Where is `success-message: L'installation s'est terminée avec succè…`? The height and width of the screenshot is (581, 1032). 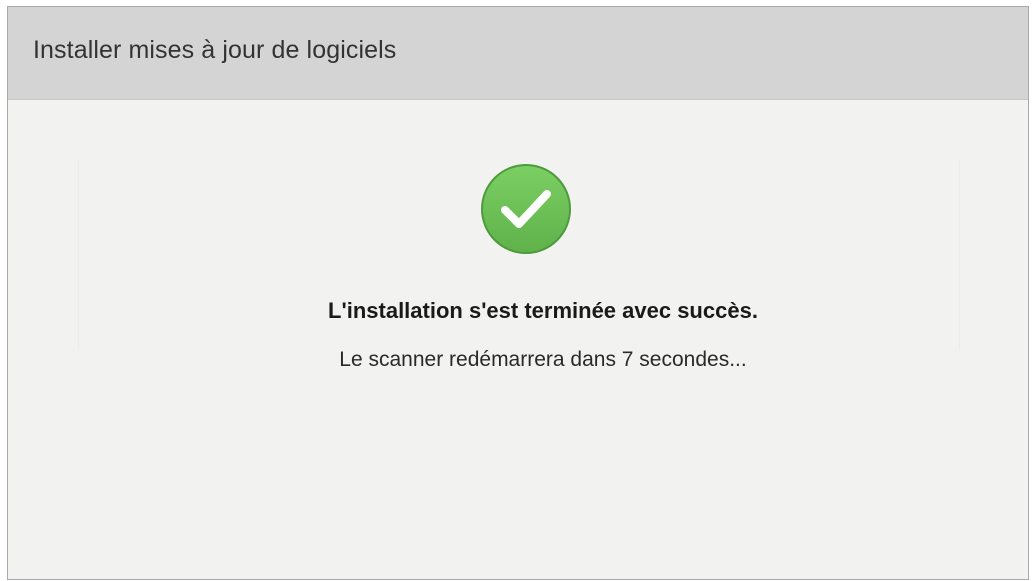
success-message: L'installation s'est terminée avec succè… is located at coordinates (543, 310).